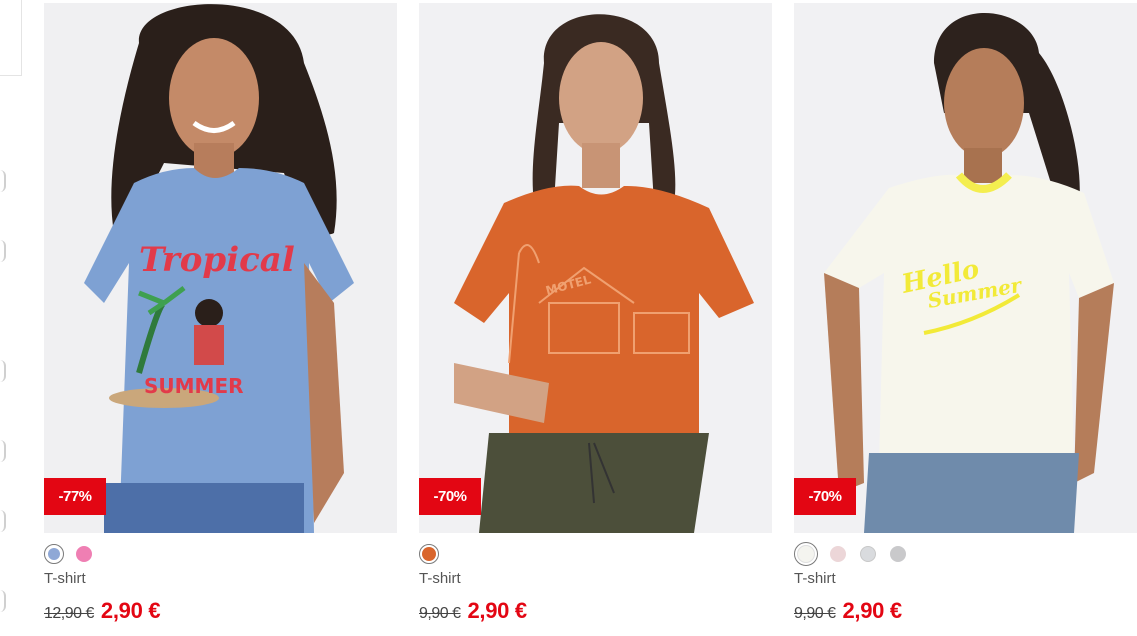  What do you see at coordinates (11, 38) in the screenshot?
I see `filter-panel-edge` at bounding box center [11, 38].